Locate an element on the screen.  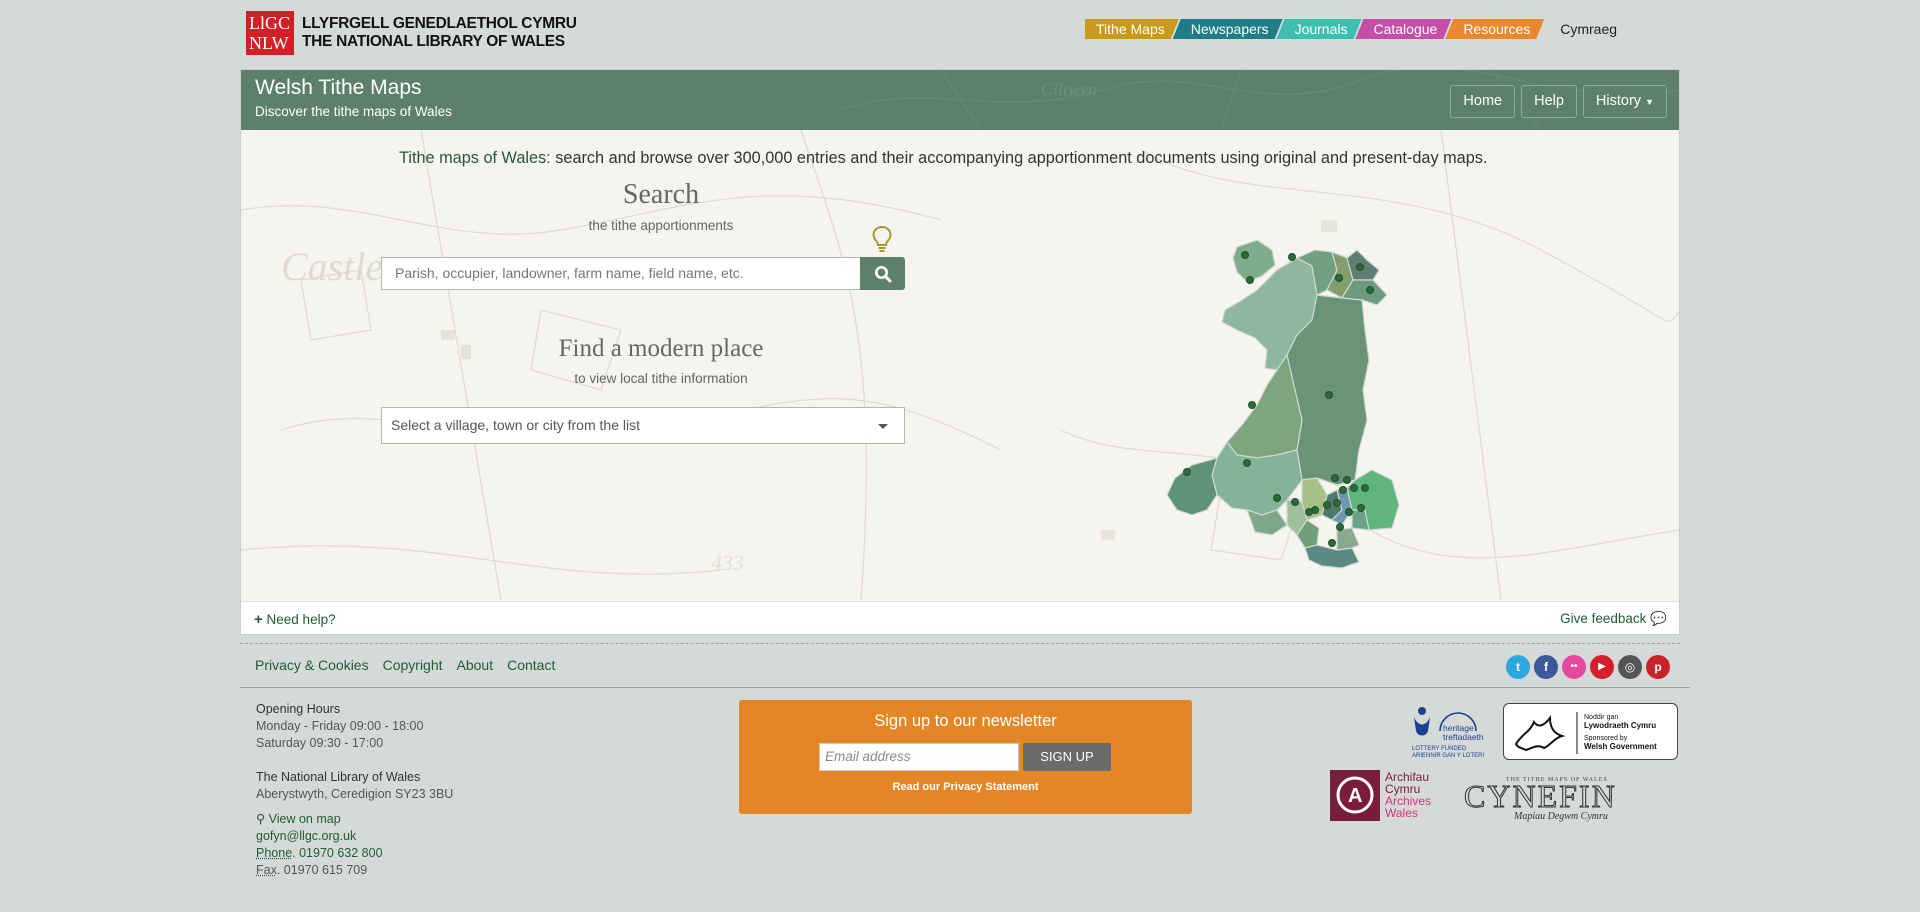
facebook-icon: f is located at coordinates (1546, 667).